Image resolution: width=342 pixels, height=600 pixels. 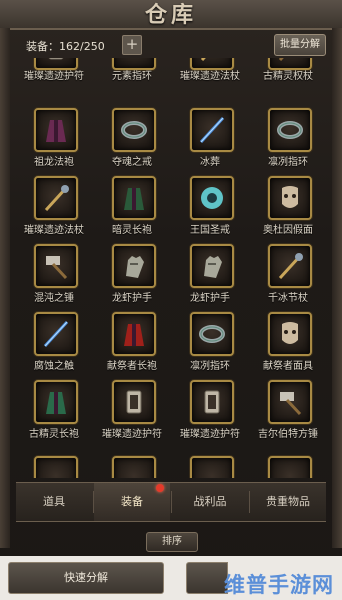 I want to click on quick-decompose-button: 快速分解, so click(x=86, y=578).